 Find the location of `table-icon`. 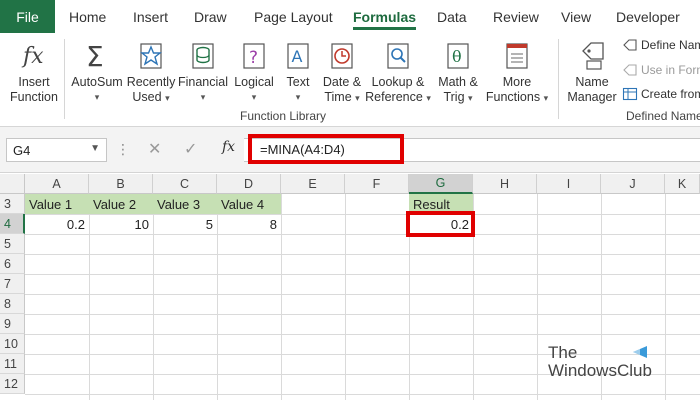

table-icon is located at coordinates (630, 94).